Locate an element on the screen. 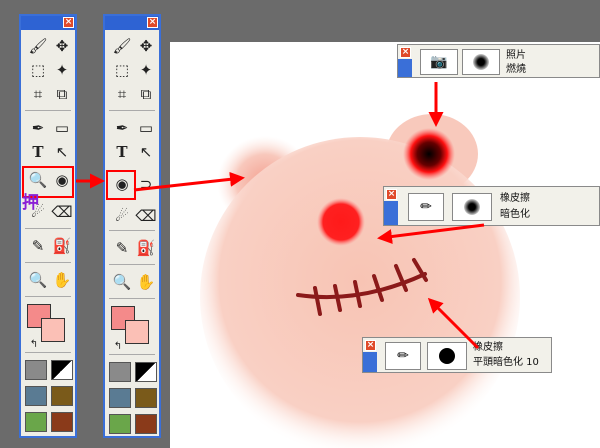  toolbox-right: × 🖌 ✥ ⬚ ✦ ⌗ ⧉ ✒ ▭ T ↖ ◉ ⊃ ☄ ⌫ ✎ ⛽ 🔍 ✋ ↰ is located at coordinates (132, 226).